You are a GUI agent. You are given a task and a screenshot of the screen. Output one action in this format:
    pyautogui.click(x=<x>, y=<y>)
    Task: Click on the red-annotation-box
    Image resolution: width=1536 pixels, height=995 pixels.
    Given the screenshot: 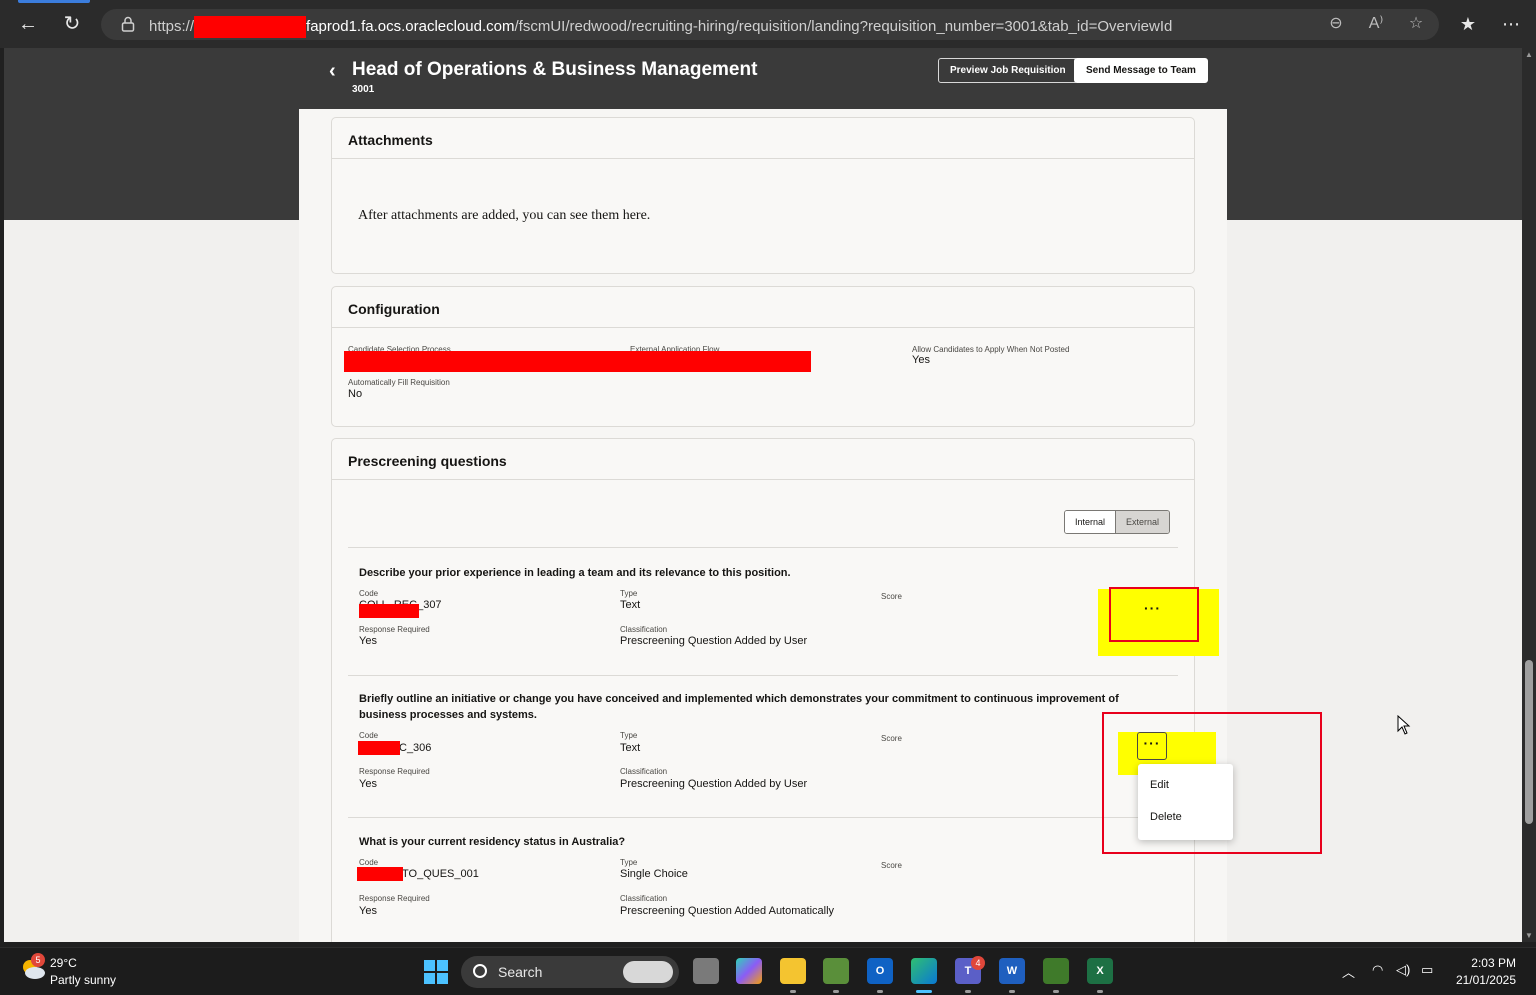 What is the action you would take?
    pyautogui.click(x=1212, y=783)
    